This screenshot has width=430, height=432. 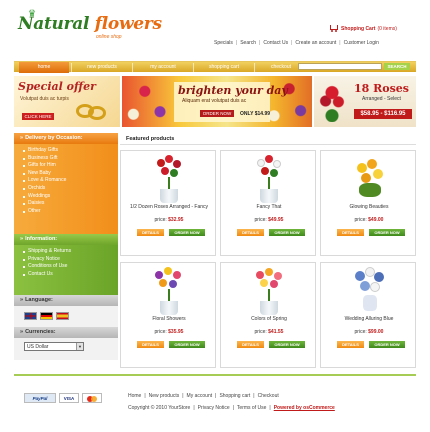 What do you see at coordinates (57, 86) in the screenshot?
I see `banner-special-title: Special offer` at bounding box center [57, 86].